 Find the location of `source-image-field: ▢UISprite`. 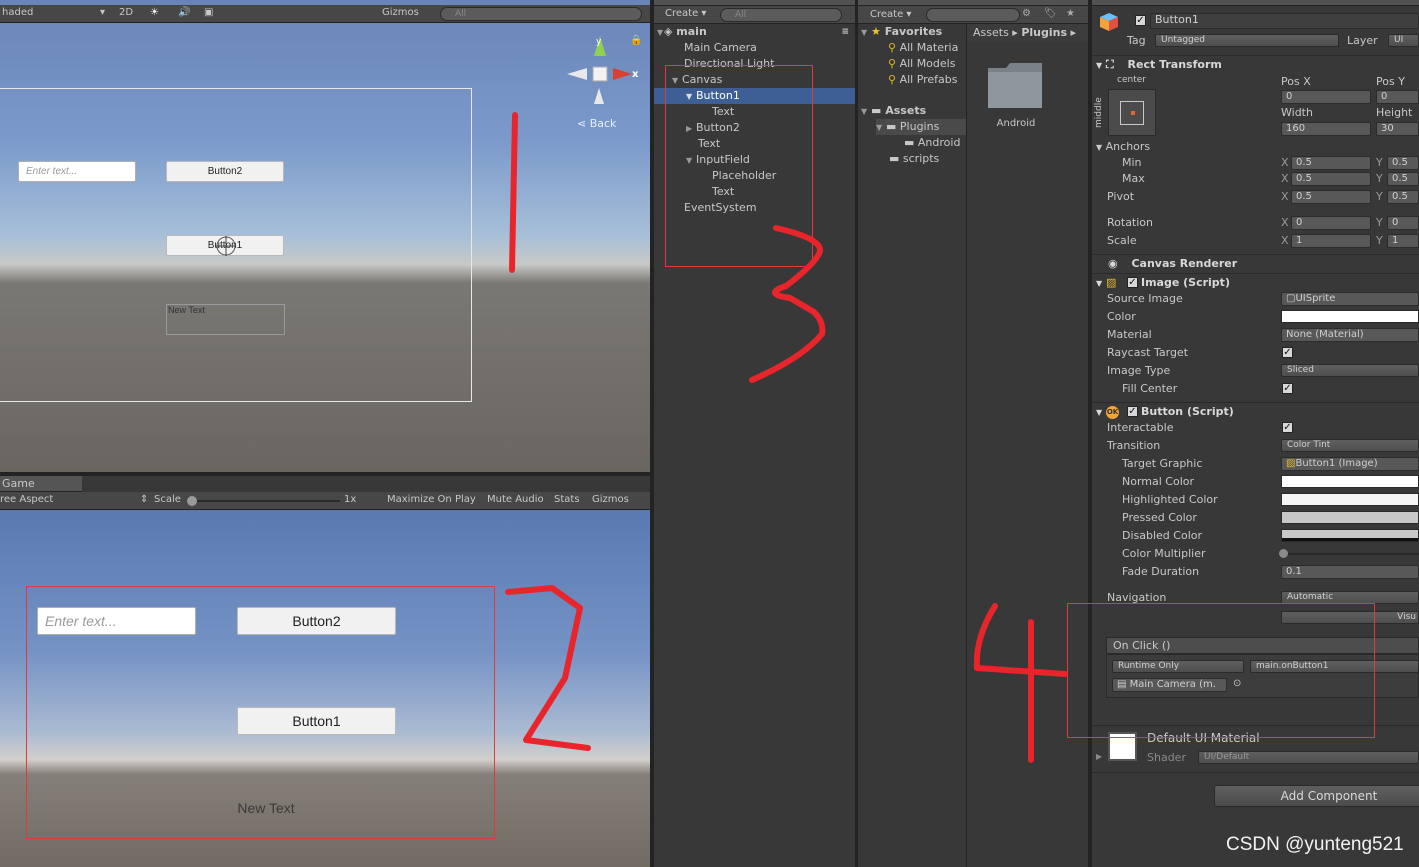

source-image-field: ▢UISprite is located at coordinates (1350, 299).